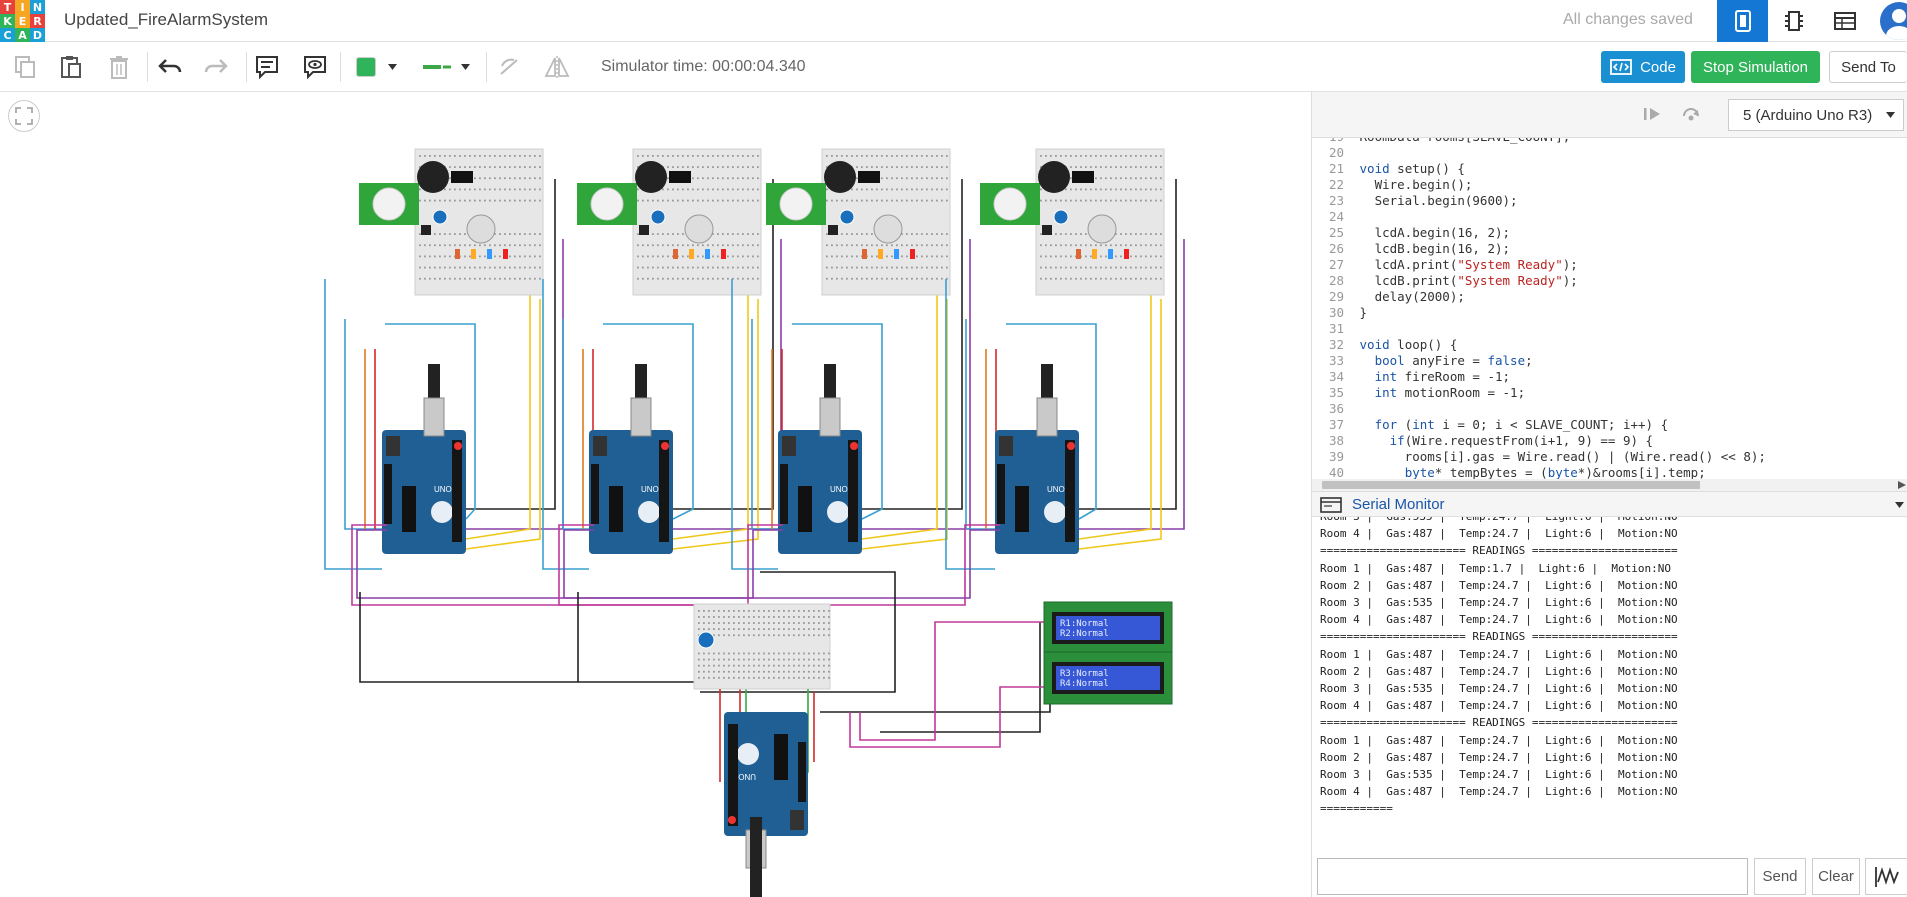 The image size is (1907, 897). What do you see at coordinates (509, 67) in the screenshot?
I see `rotate-button` at bounding box center [509, 67].